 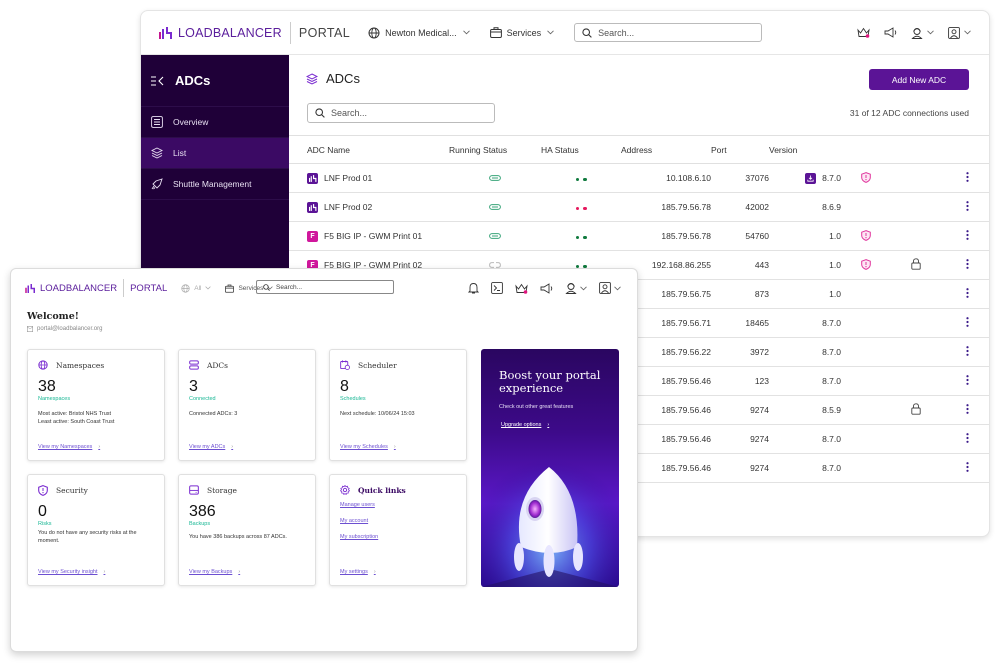 What do you see at coordinates (158, 81) in the screenshot?
I see `collapse-sidebar-icon` at bounding box center [158, 81].